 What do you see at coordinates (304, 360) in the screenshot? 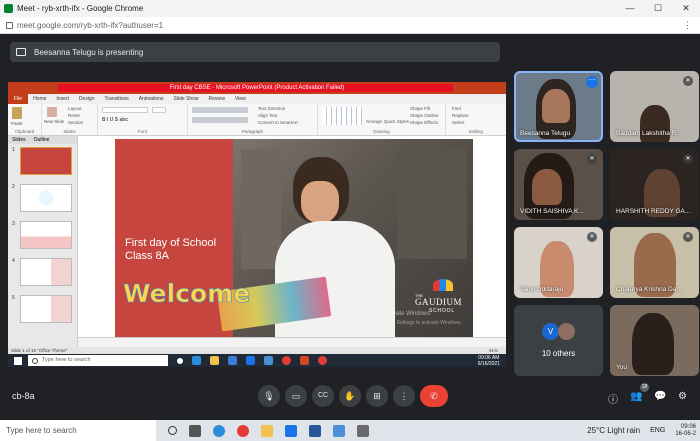
I see `powerpoint-icon` at bounding box center [304, 360].